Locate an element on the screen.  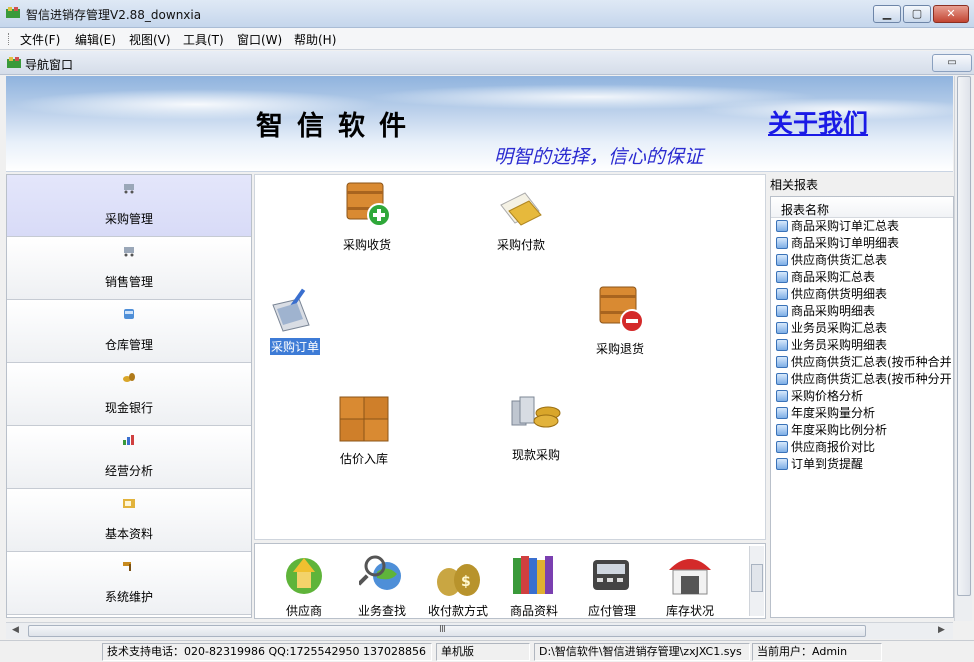
nav-label: 现金银行 is located at coordinates (128, 408).